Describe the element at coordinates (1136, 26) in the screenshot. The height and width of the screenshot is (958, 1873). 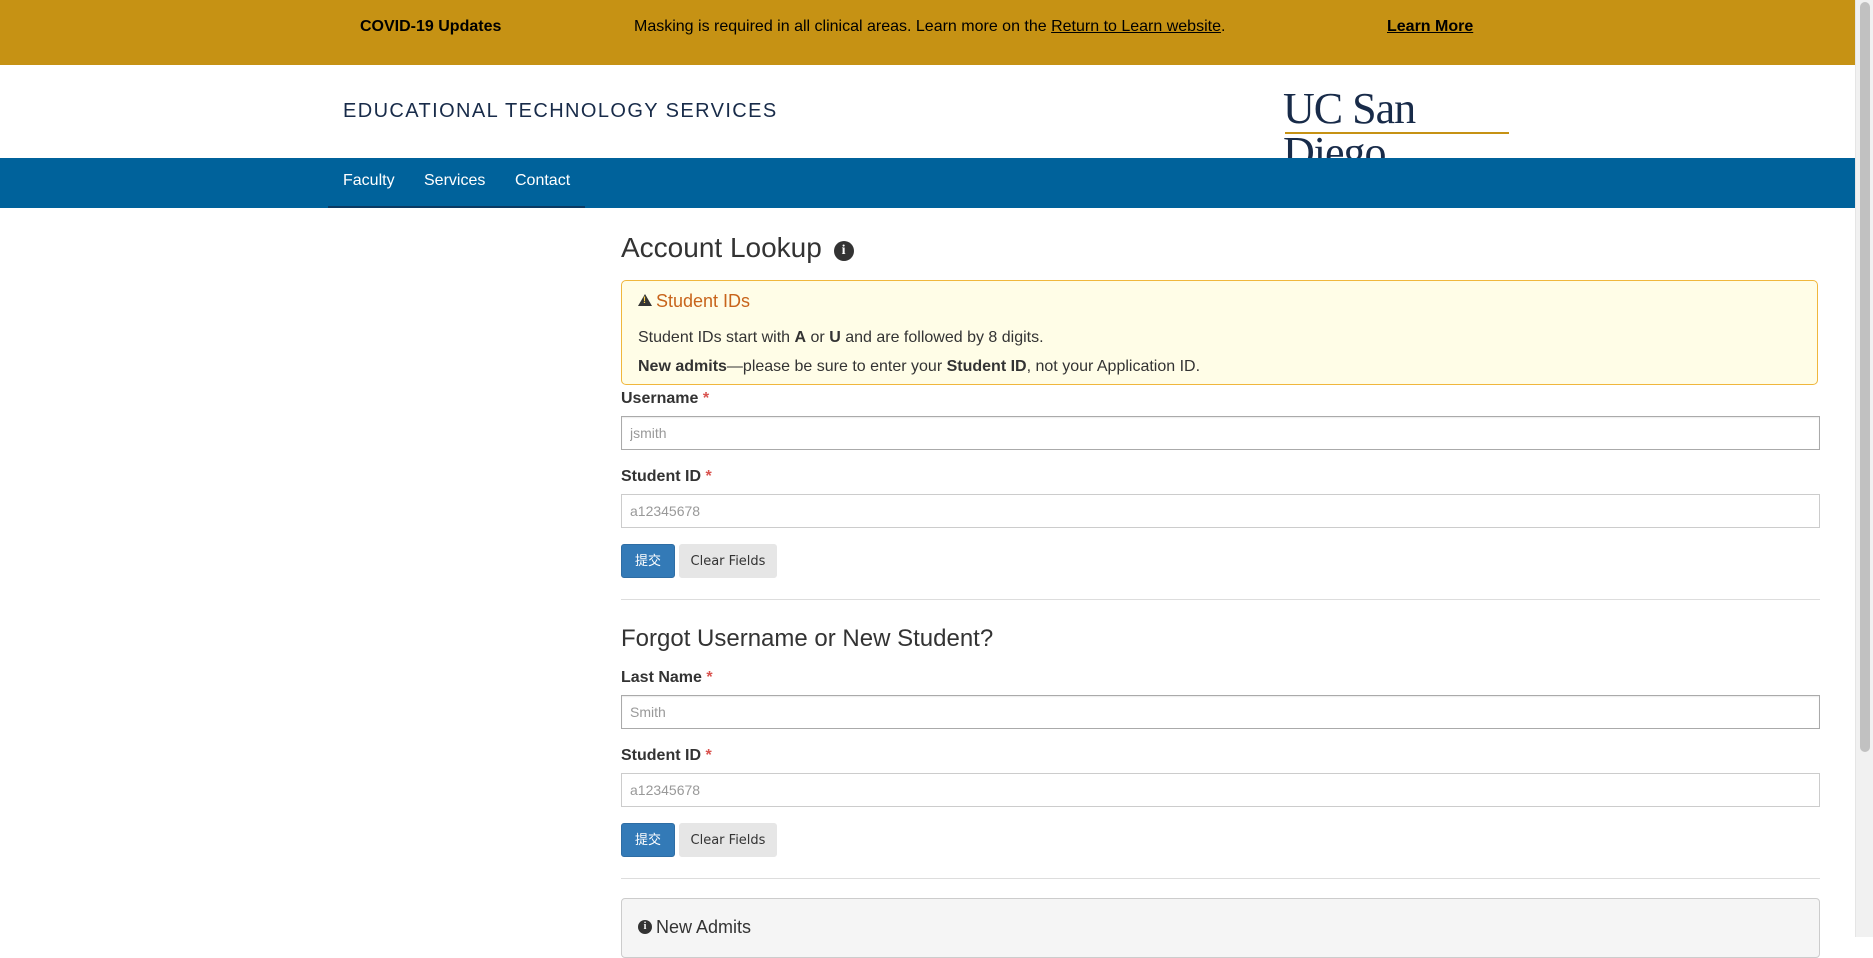
I see `return-to-learn-link: Return to Learn website` at that location.